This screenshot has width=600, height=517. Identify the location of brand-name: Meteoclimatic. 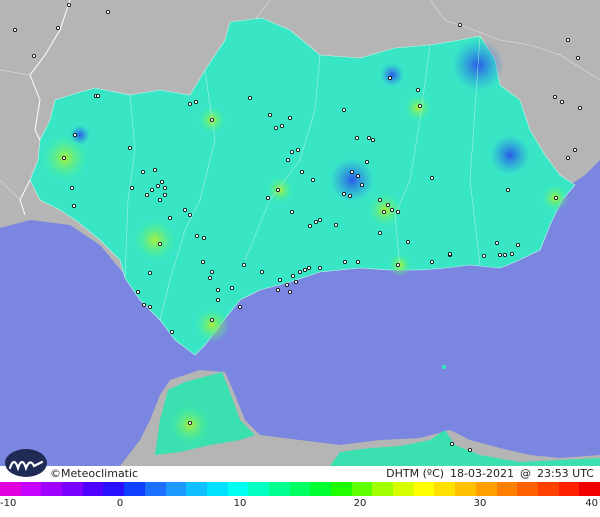
(100, 473).